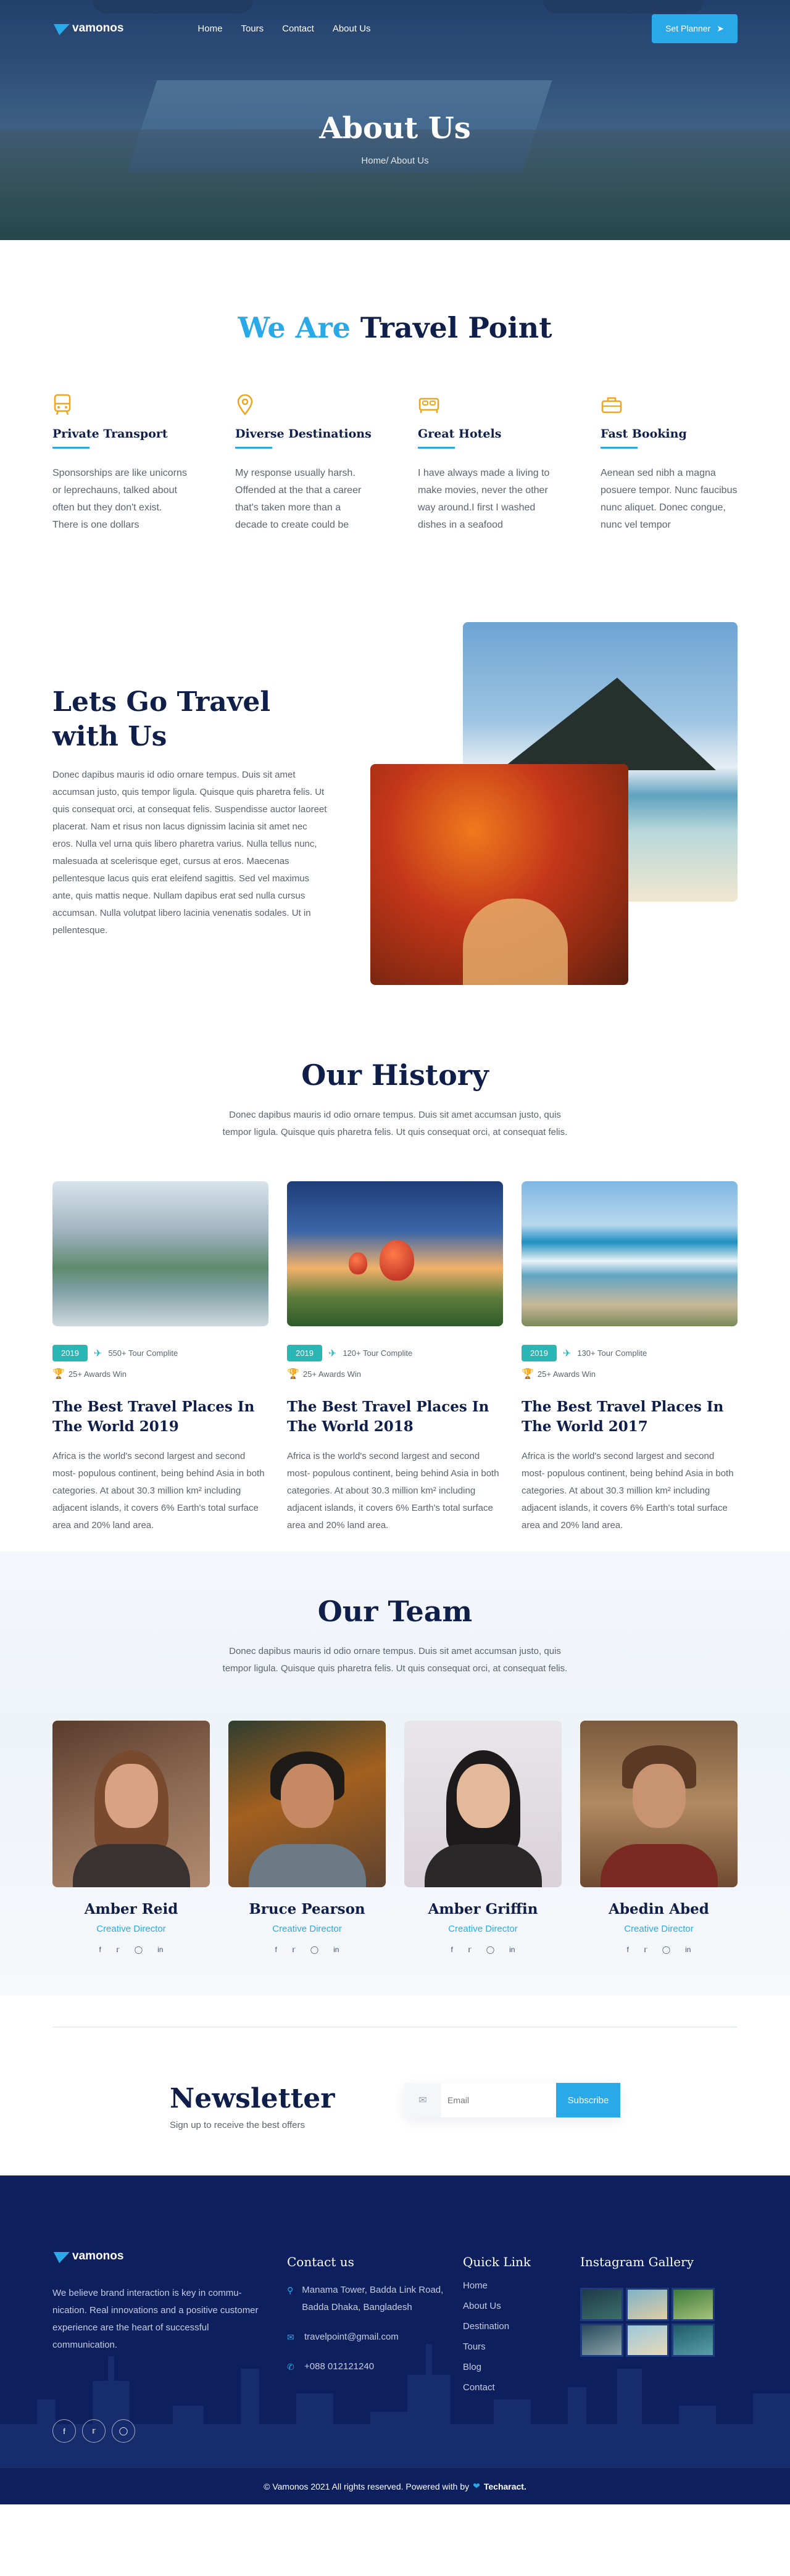  I want to click on paper-plane-icon: ➤, so click(720, 28).